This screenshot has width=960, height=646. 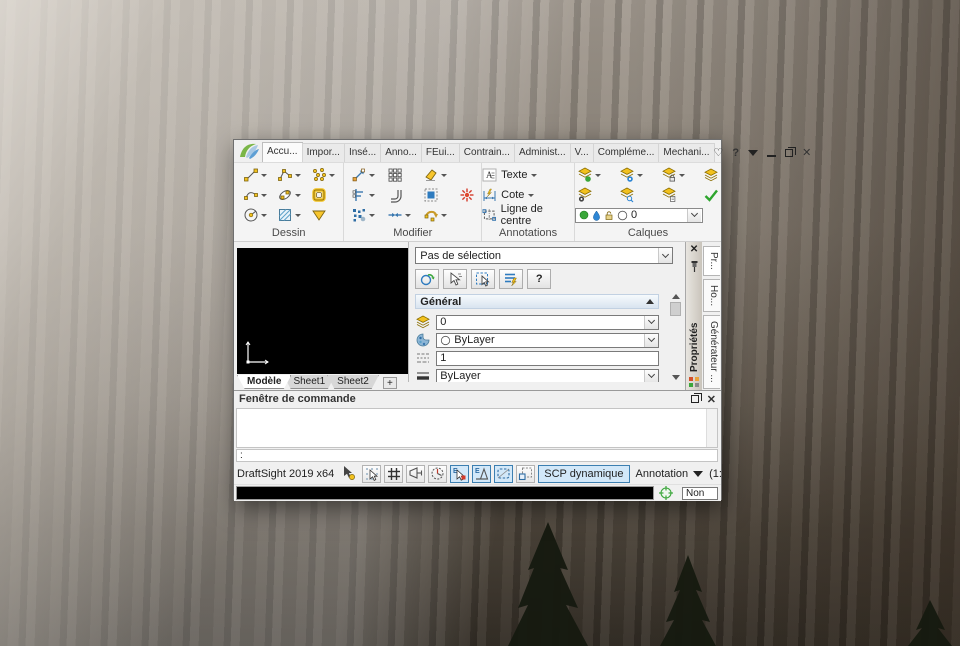 What do you see at coordinates (264, 382) in the screenshot?
I see `sheet-tab-modele: Modèle` at bounding box center [264, 382].